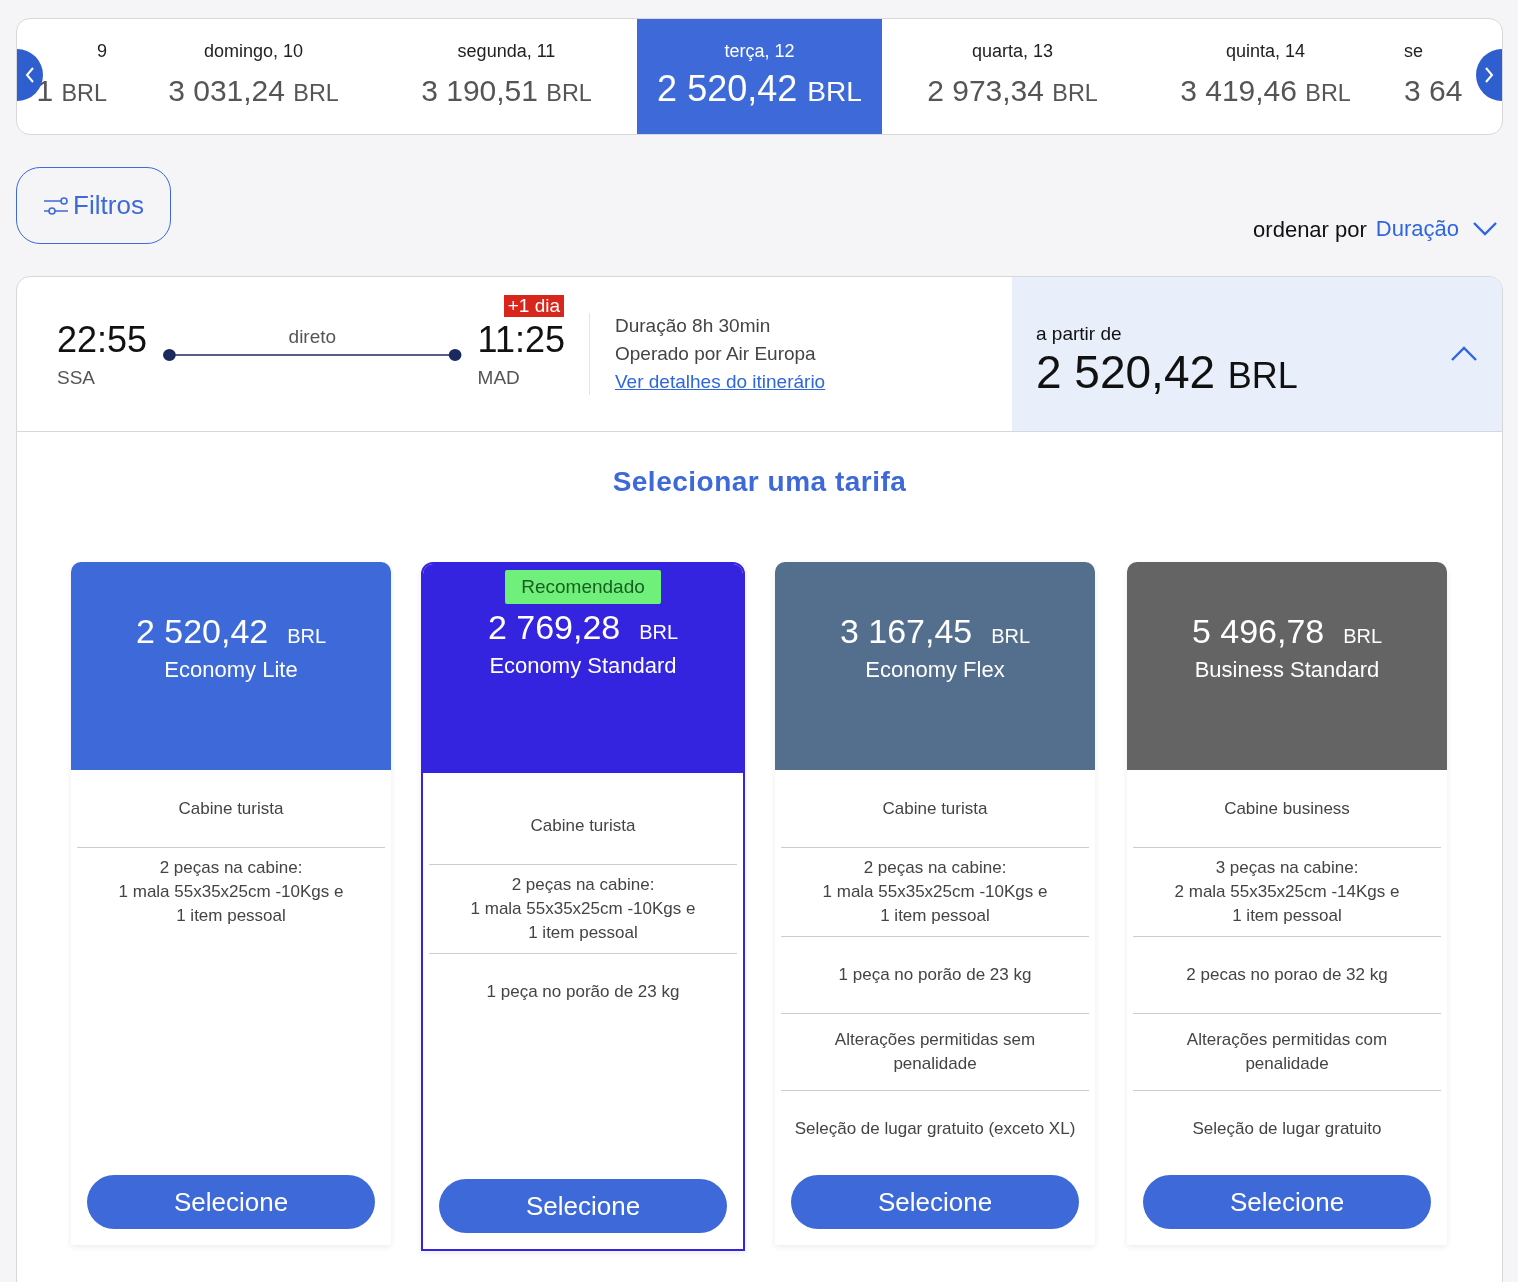 The height and width of the screenshot is (1282, 1518). Describe the element at coordinates (231, 631) in the screenshot. I see `fare-price: 2 520,42 BRL` at that location.